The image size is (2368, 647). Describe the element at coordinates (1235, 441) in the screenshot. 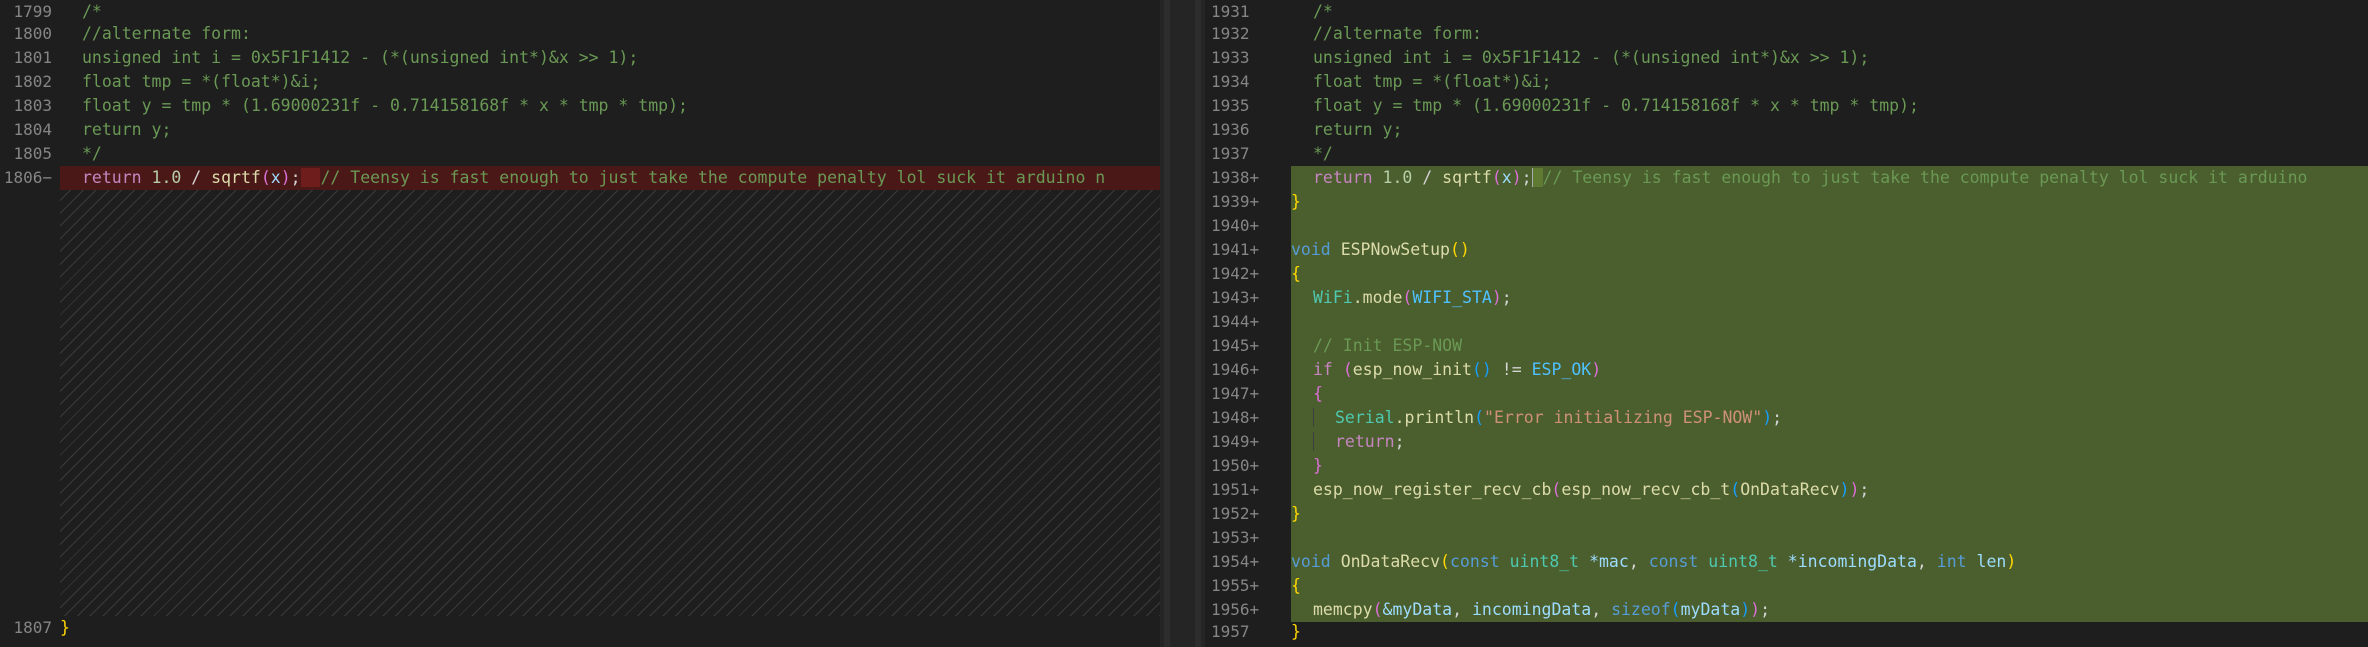

I see `line-number-added: 1949+` at that location.